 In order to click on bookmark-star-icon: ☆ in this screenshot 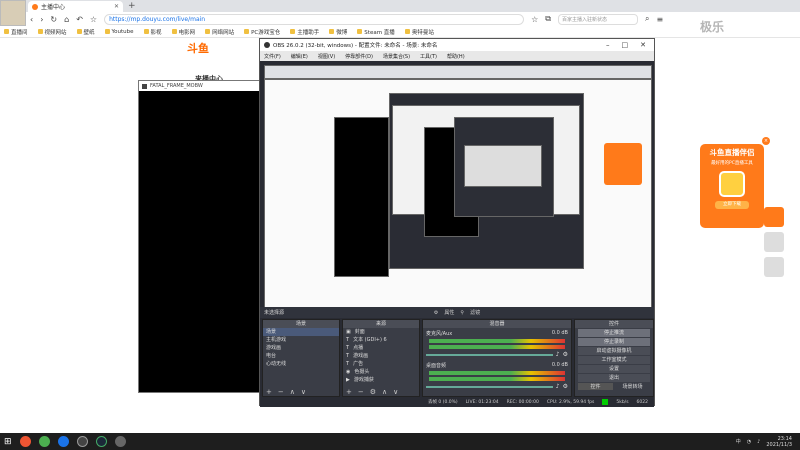, I will do `click(93, 19)`.